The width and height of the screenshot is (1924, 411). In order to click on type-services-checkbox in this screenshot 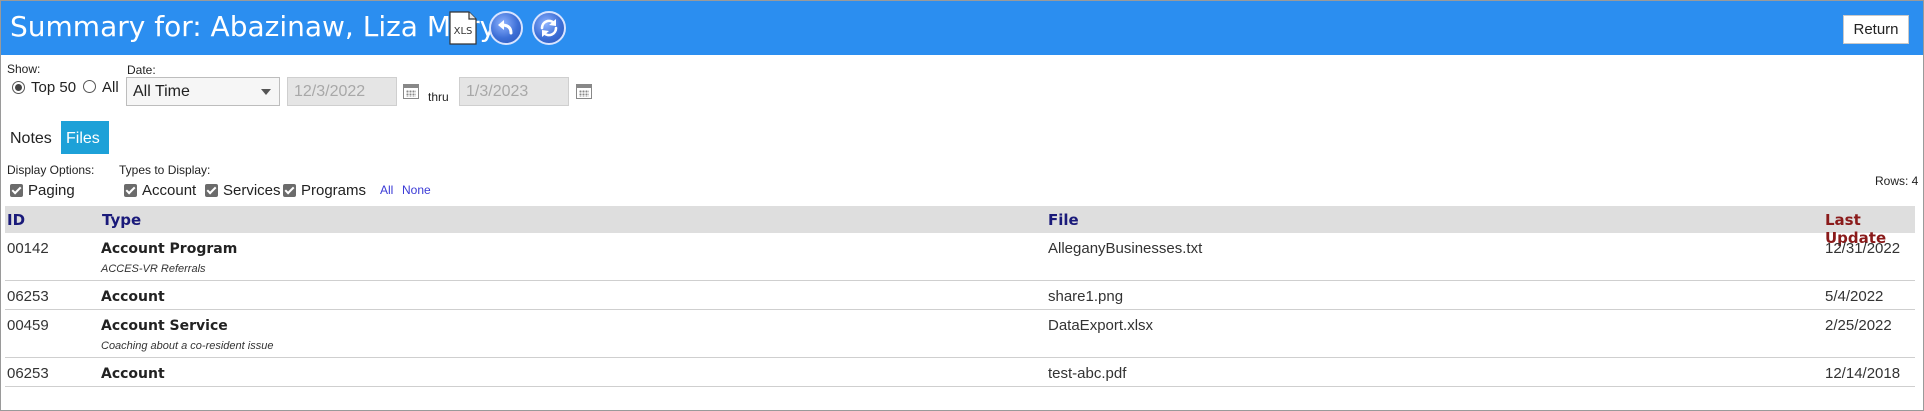, I will do `click(211, 190)`.